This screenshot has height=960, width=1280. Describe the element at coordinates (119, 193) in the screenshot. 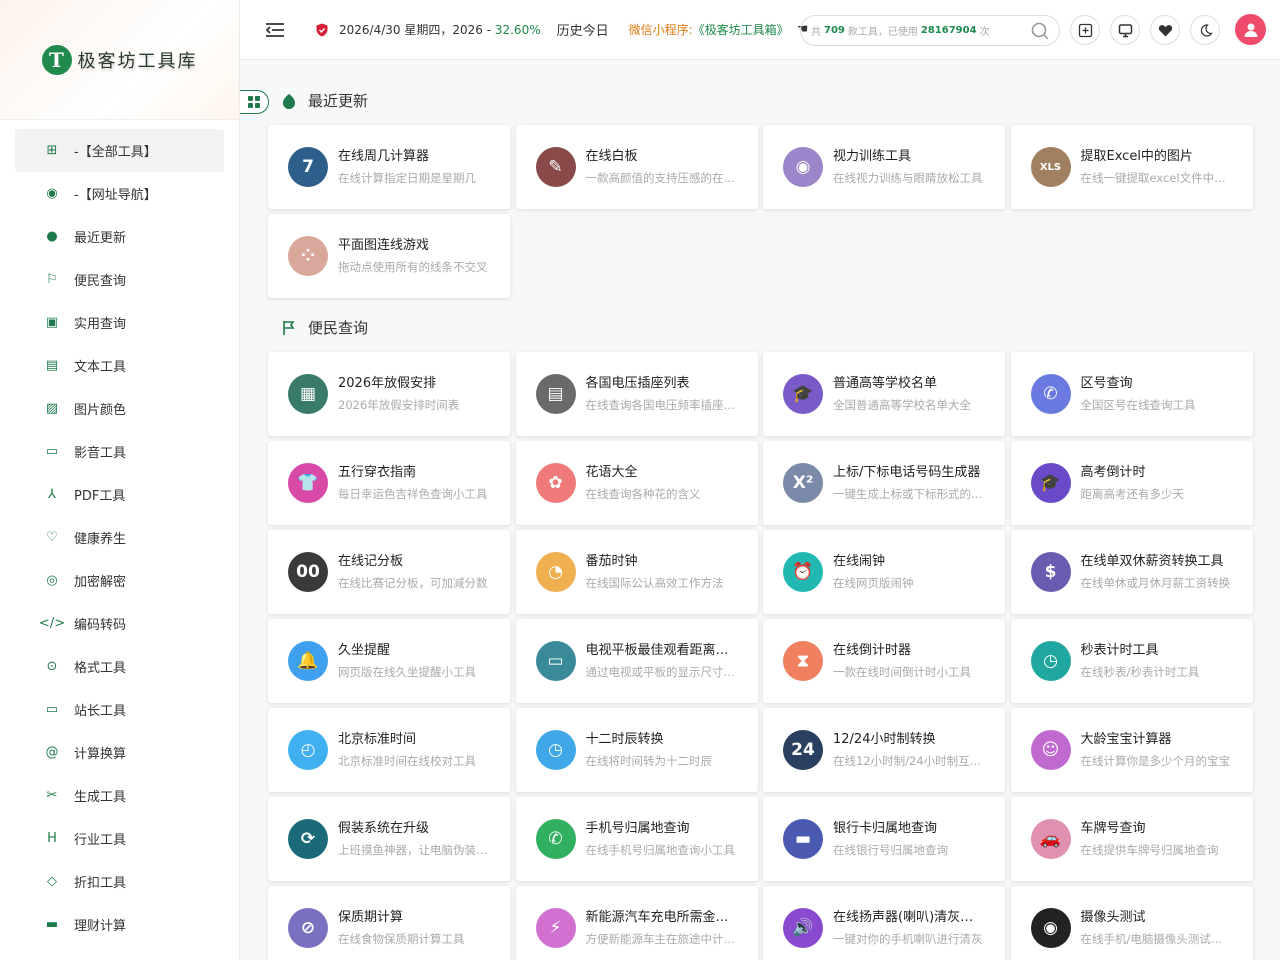

I see `sidebar-item-1: ◉ -【网址导航】` at that location.